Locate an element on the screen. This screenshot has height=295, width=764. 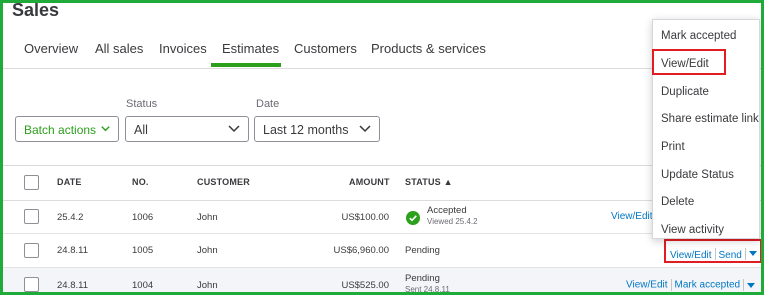
tab-customers: Customers is located at coordinates (325, 48).